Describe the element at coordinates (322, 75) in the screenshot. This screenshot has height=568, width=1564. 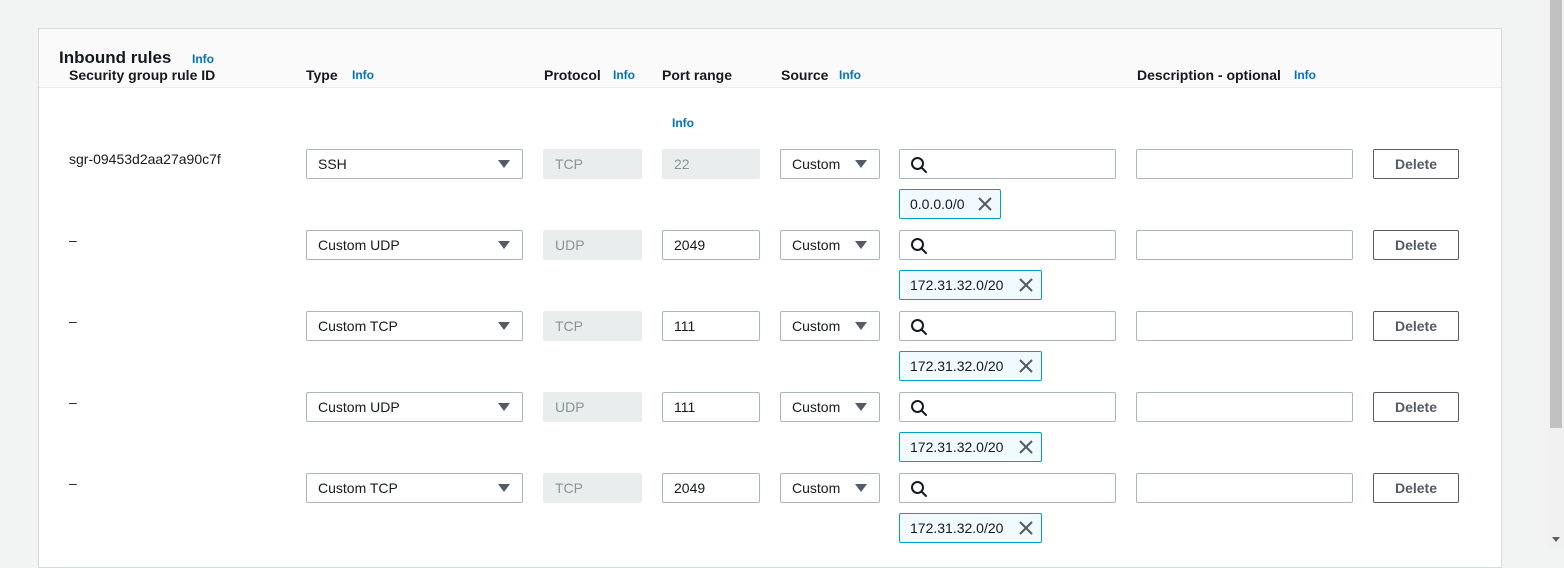
I see `col-header-type: Type` at that location.